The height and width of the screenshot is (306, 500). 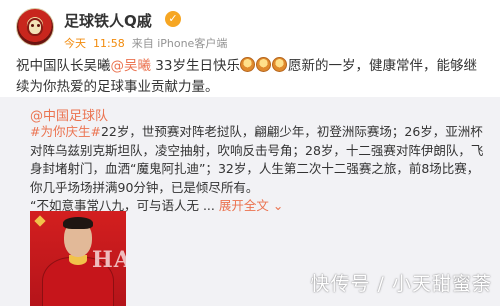 I want to click on post-text-part2: 33岁生日快乐, so click(x=195, y=66).